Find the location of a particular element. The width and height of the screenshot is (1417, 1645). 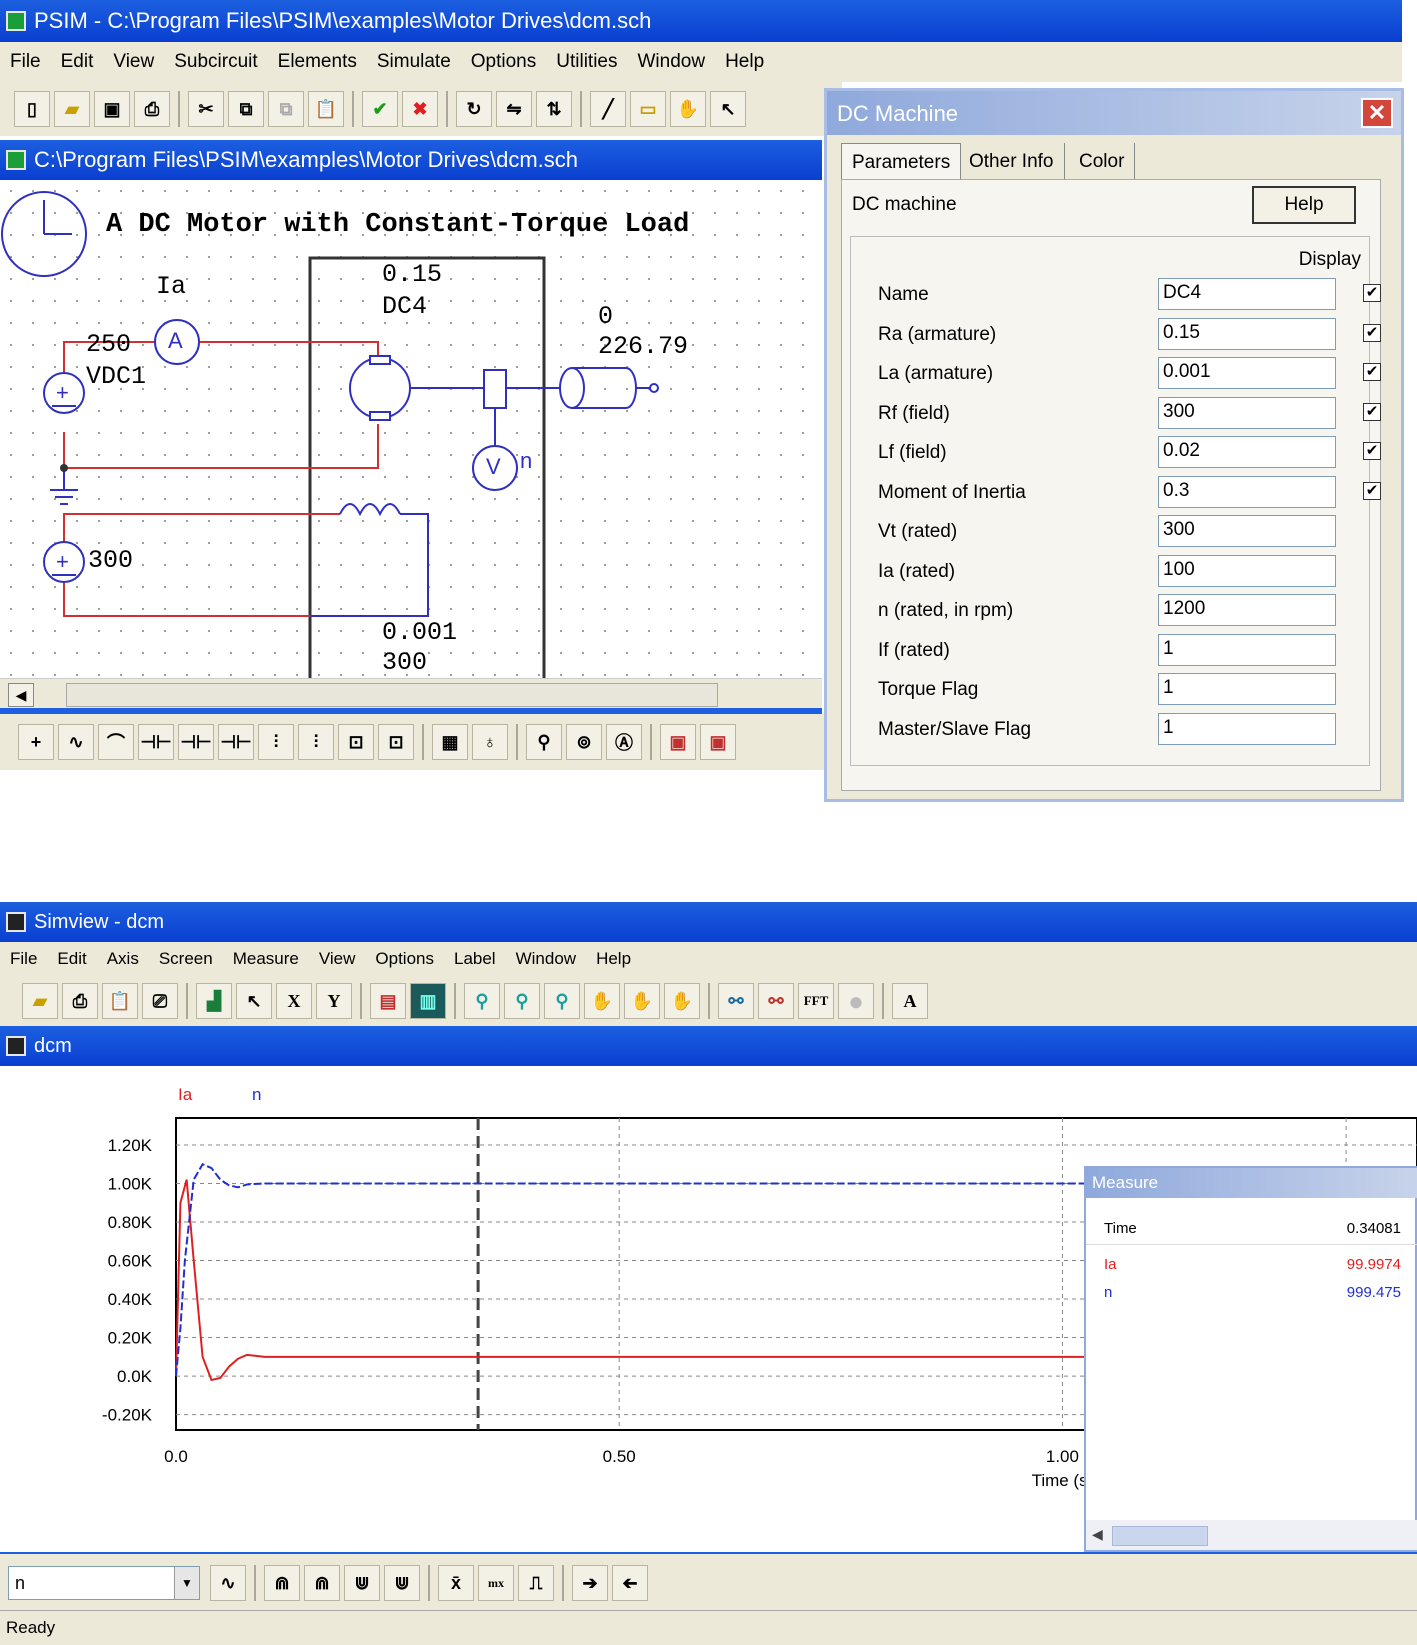

simview-menu-label: Label is located at coordinates (475, 959).